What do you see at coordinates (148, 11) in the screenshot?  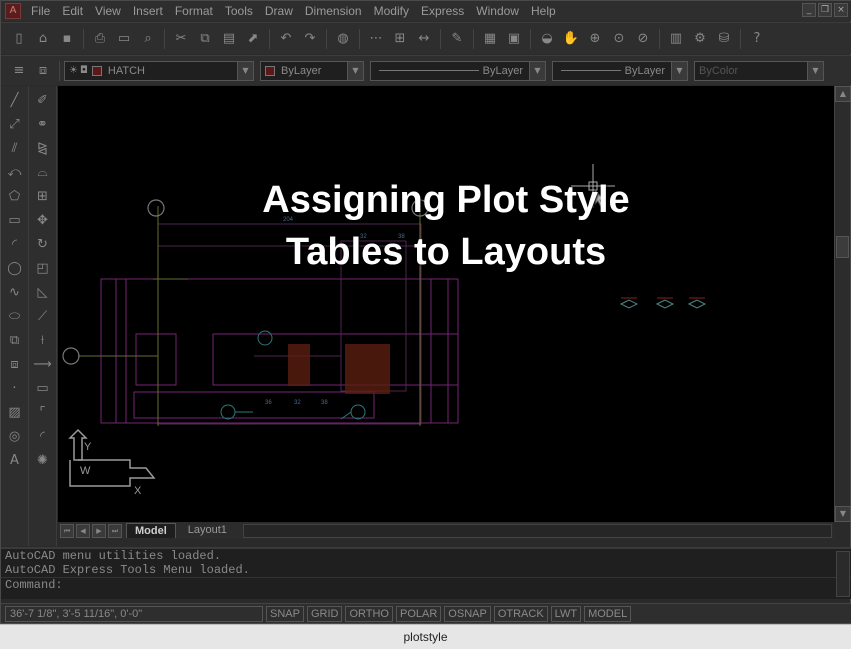 I see `menu-insert: Insert` at bounding box center [148, 11].